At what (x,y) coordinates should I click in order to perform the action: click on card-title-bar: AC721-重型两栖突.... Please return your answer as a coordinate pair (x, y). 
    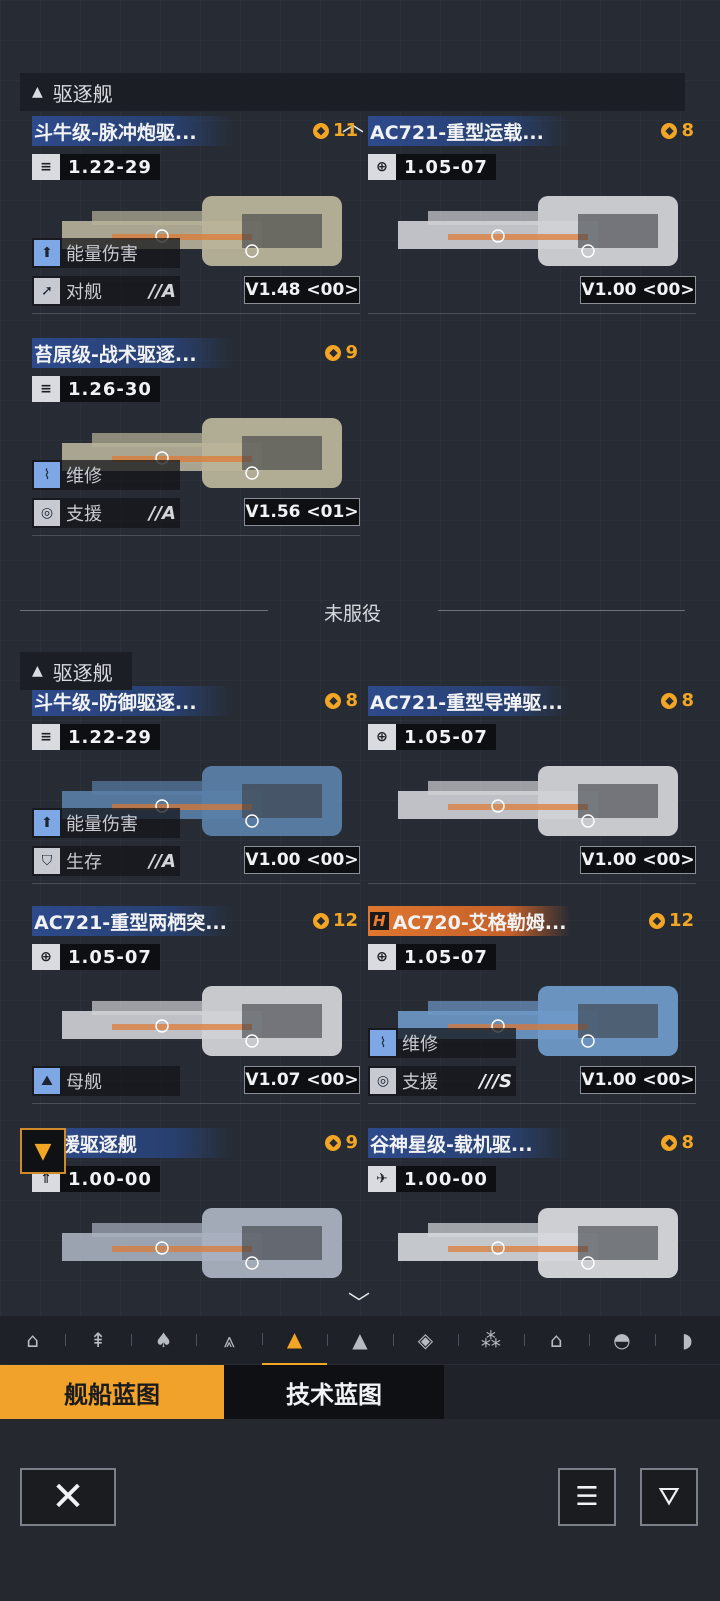
    Looking at the image, I should click on (133, 921).